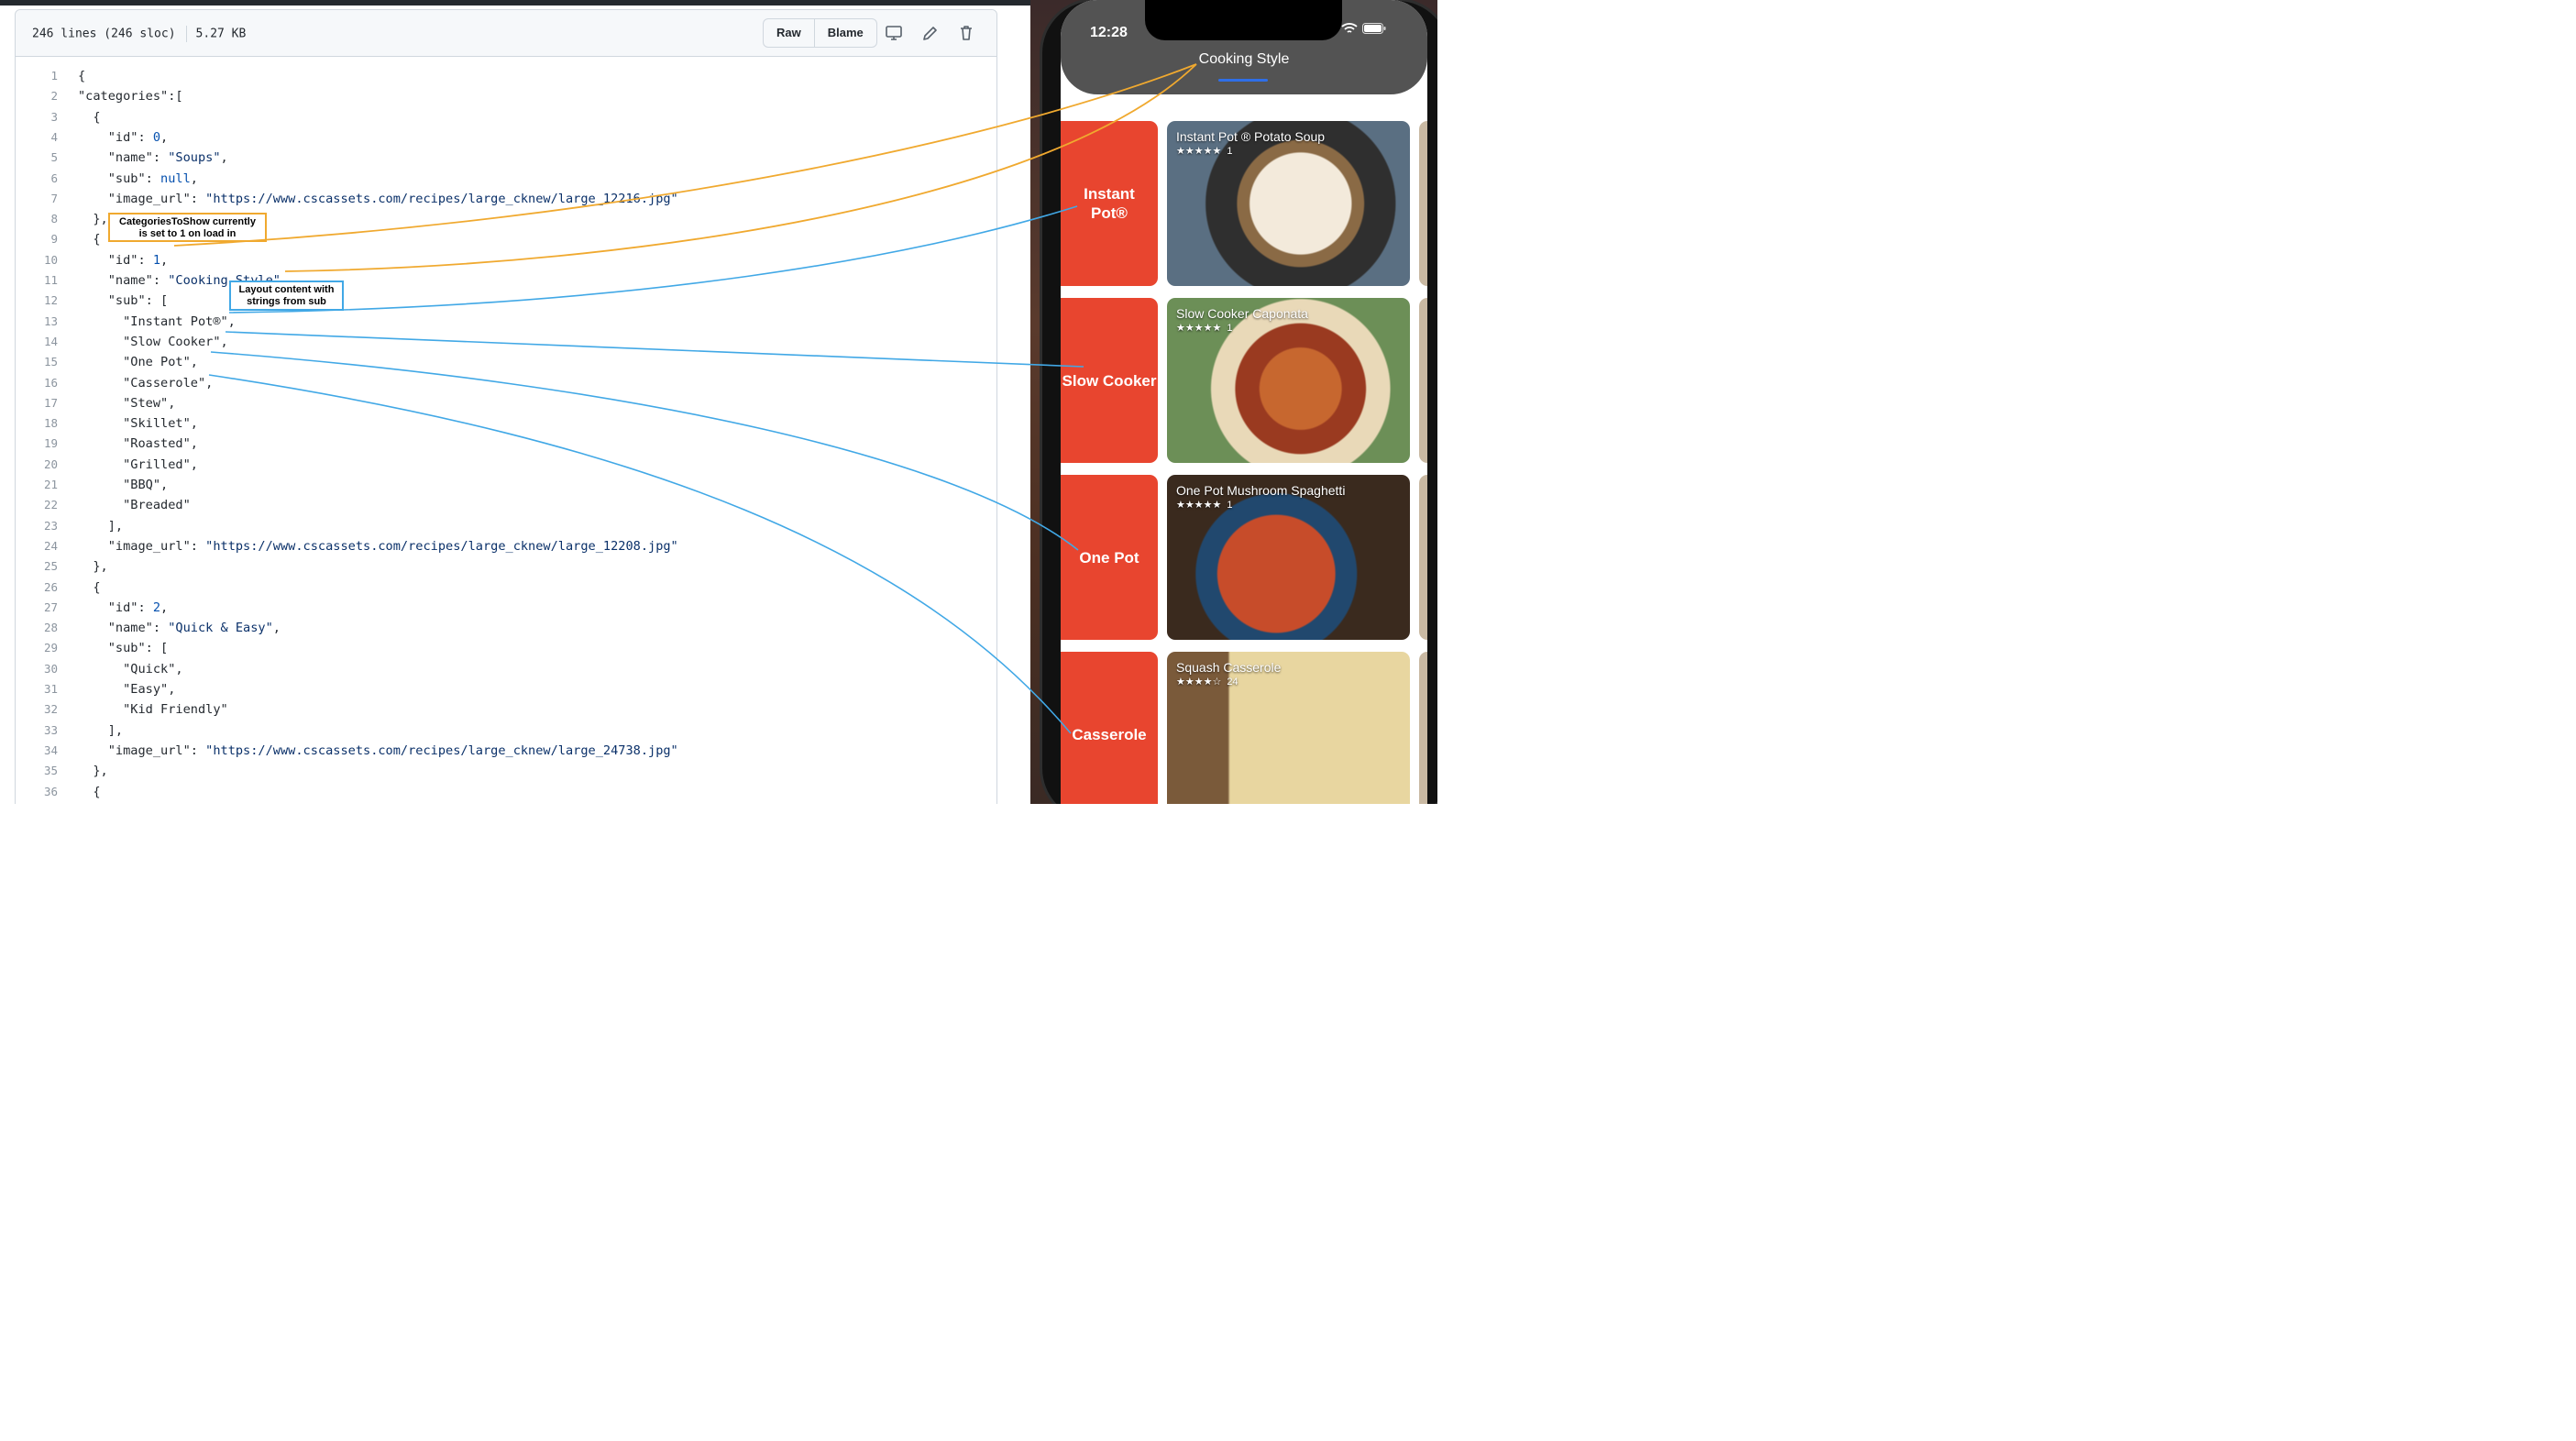  I want to click on blue-connector-slow-cooker, so click(654, 349).